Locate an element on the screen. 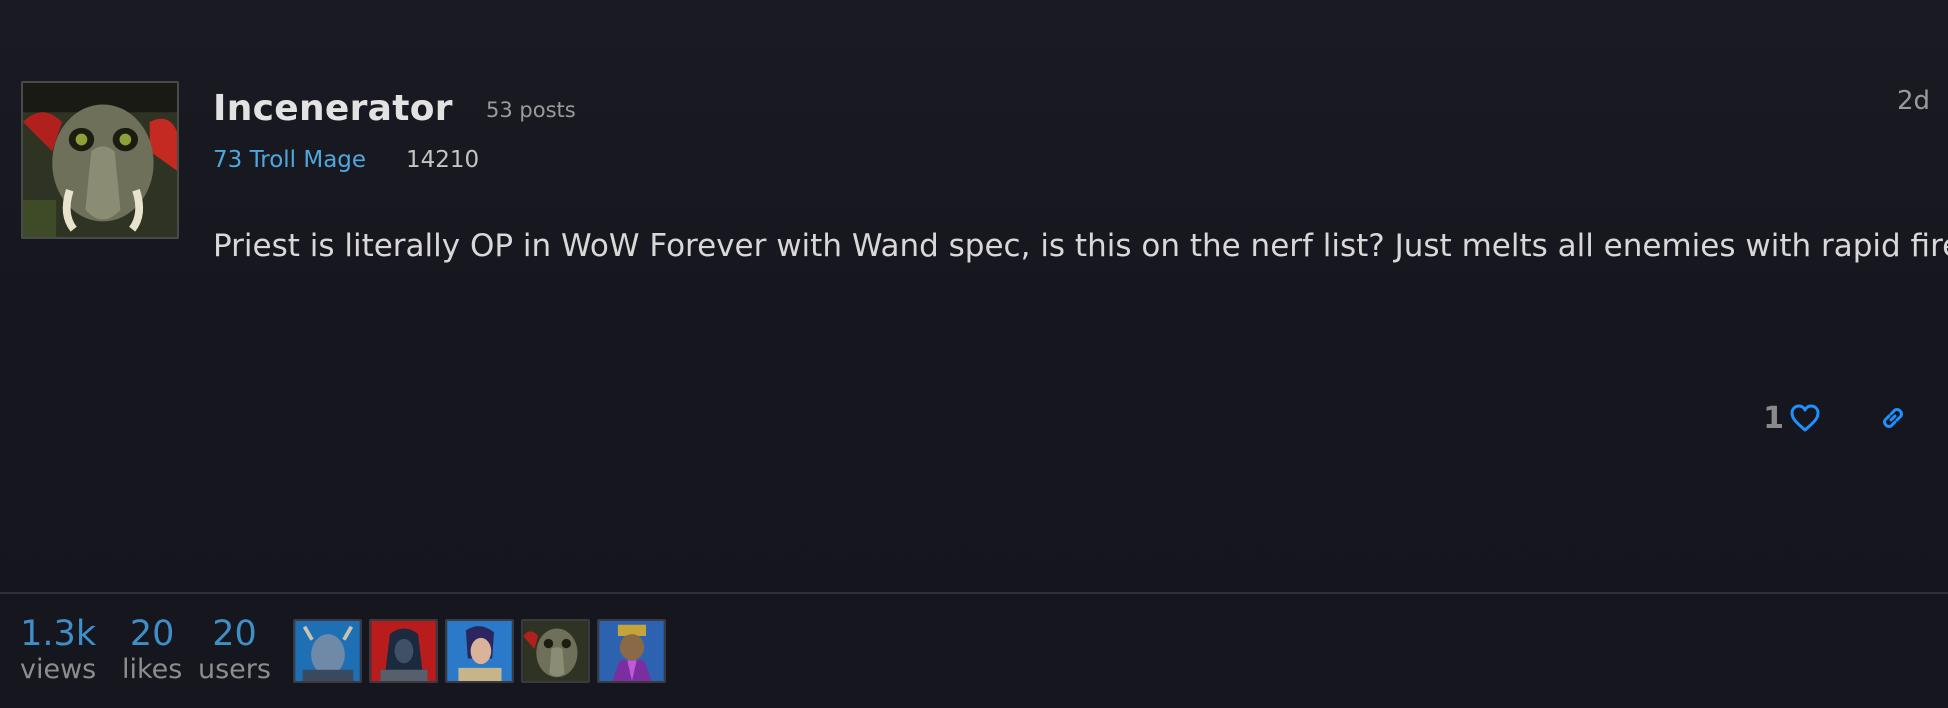 The image size is (1948, 708). users-stat: 20 users is located at coordinates (234, 650).